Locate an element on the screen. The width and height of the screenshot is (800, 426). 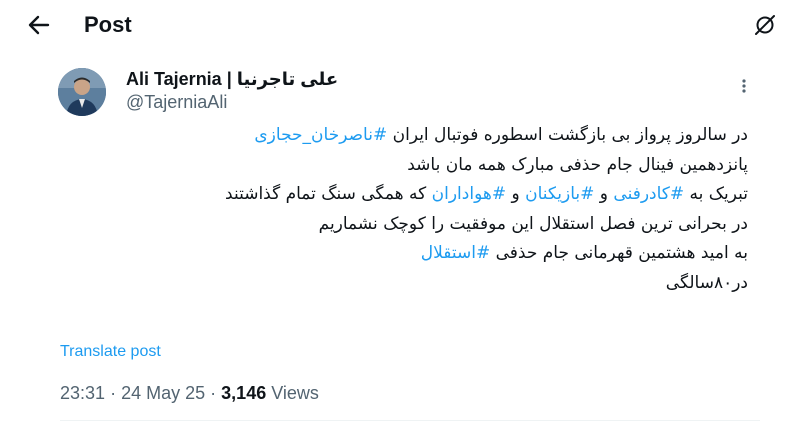
author-avatar is located at coordinates (82, 92).